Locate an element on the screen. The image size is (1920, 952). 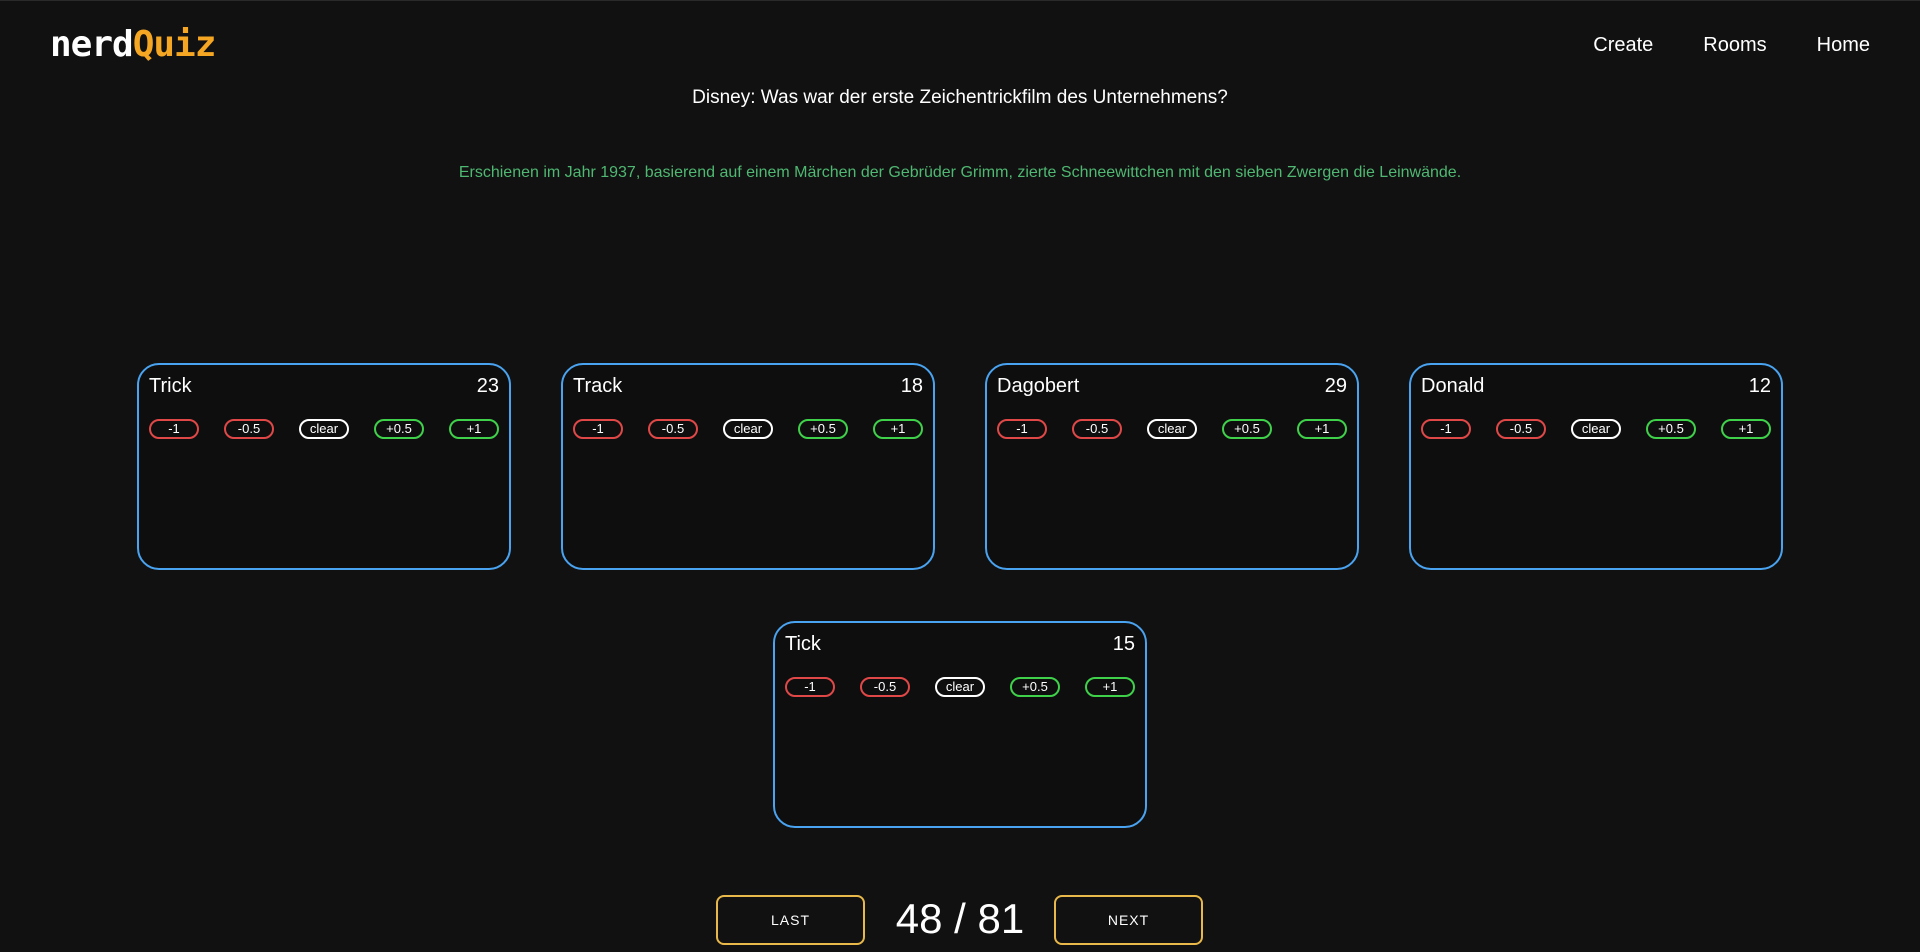
logo-text-nerd: nerd is located at coordinates (92, 44).